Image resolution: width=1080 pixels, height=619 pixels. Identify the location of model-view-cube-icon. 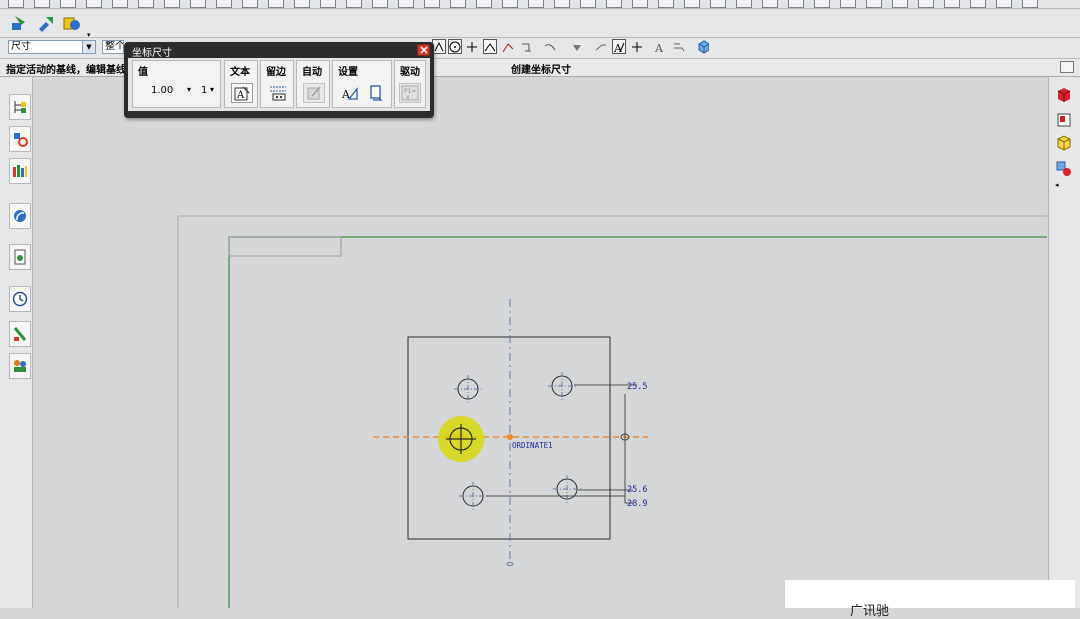
(703, 46).